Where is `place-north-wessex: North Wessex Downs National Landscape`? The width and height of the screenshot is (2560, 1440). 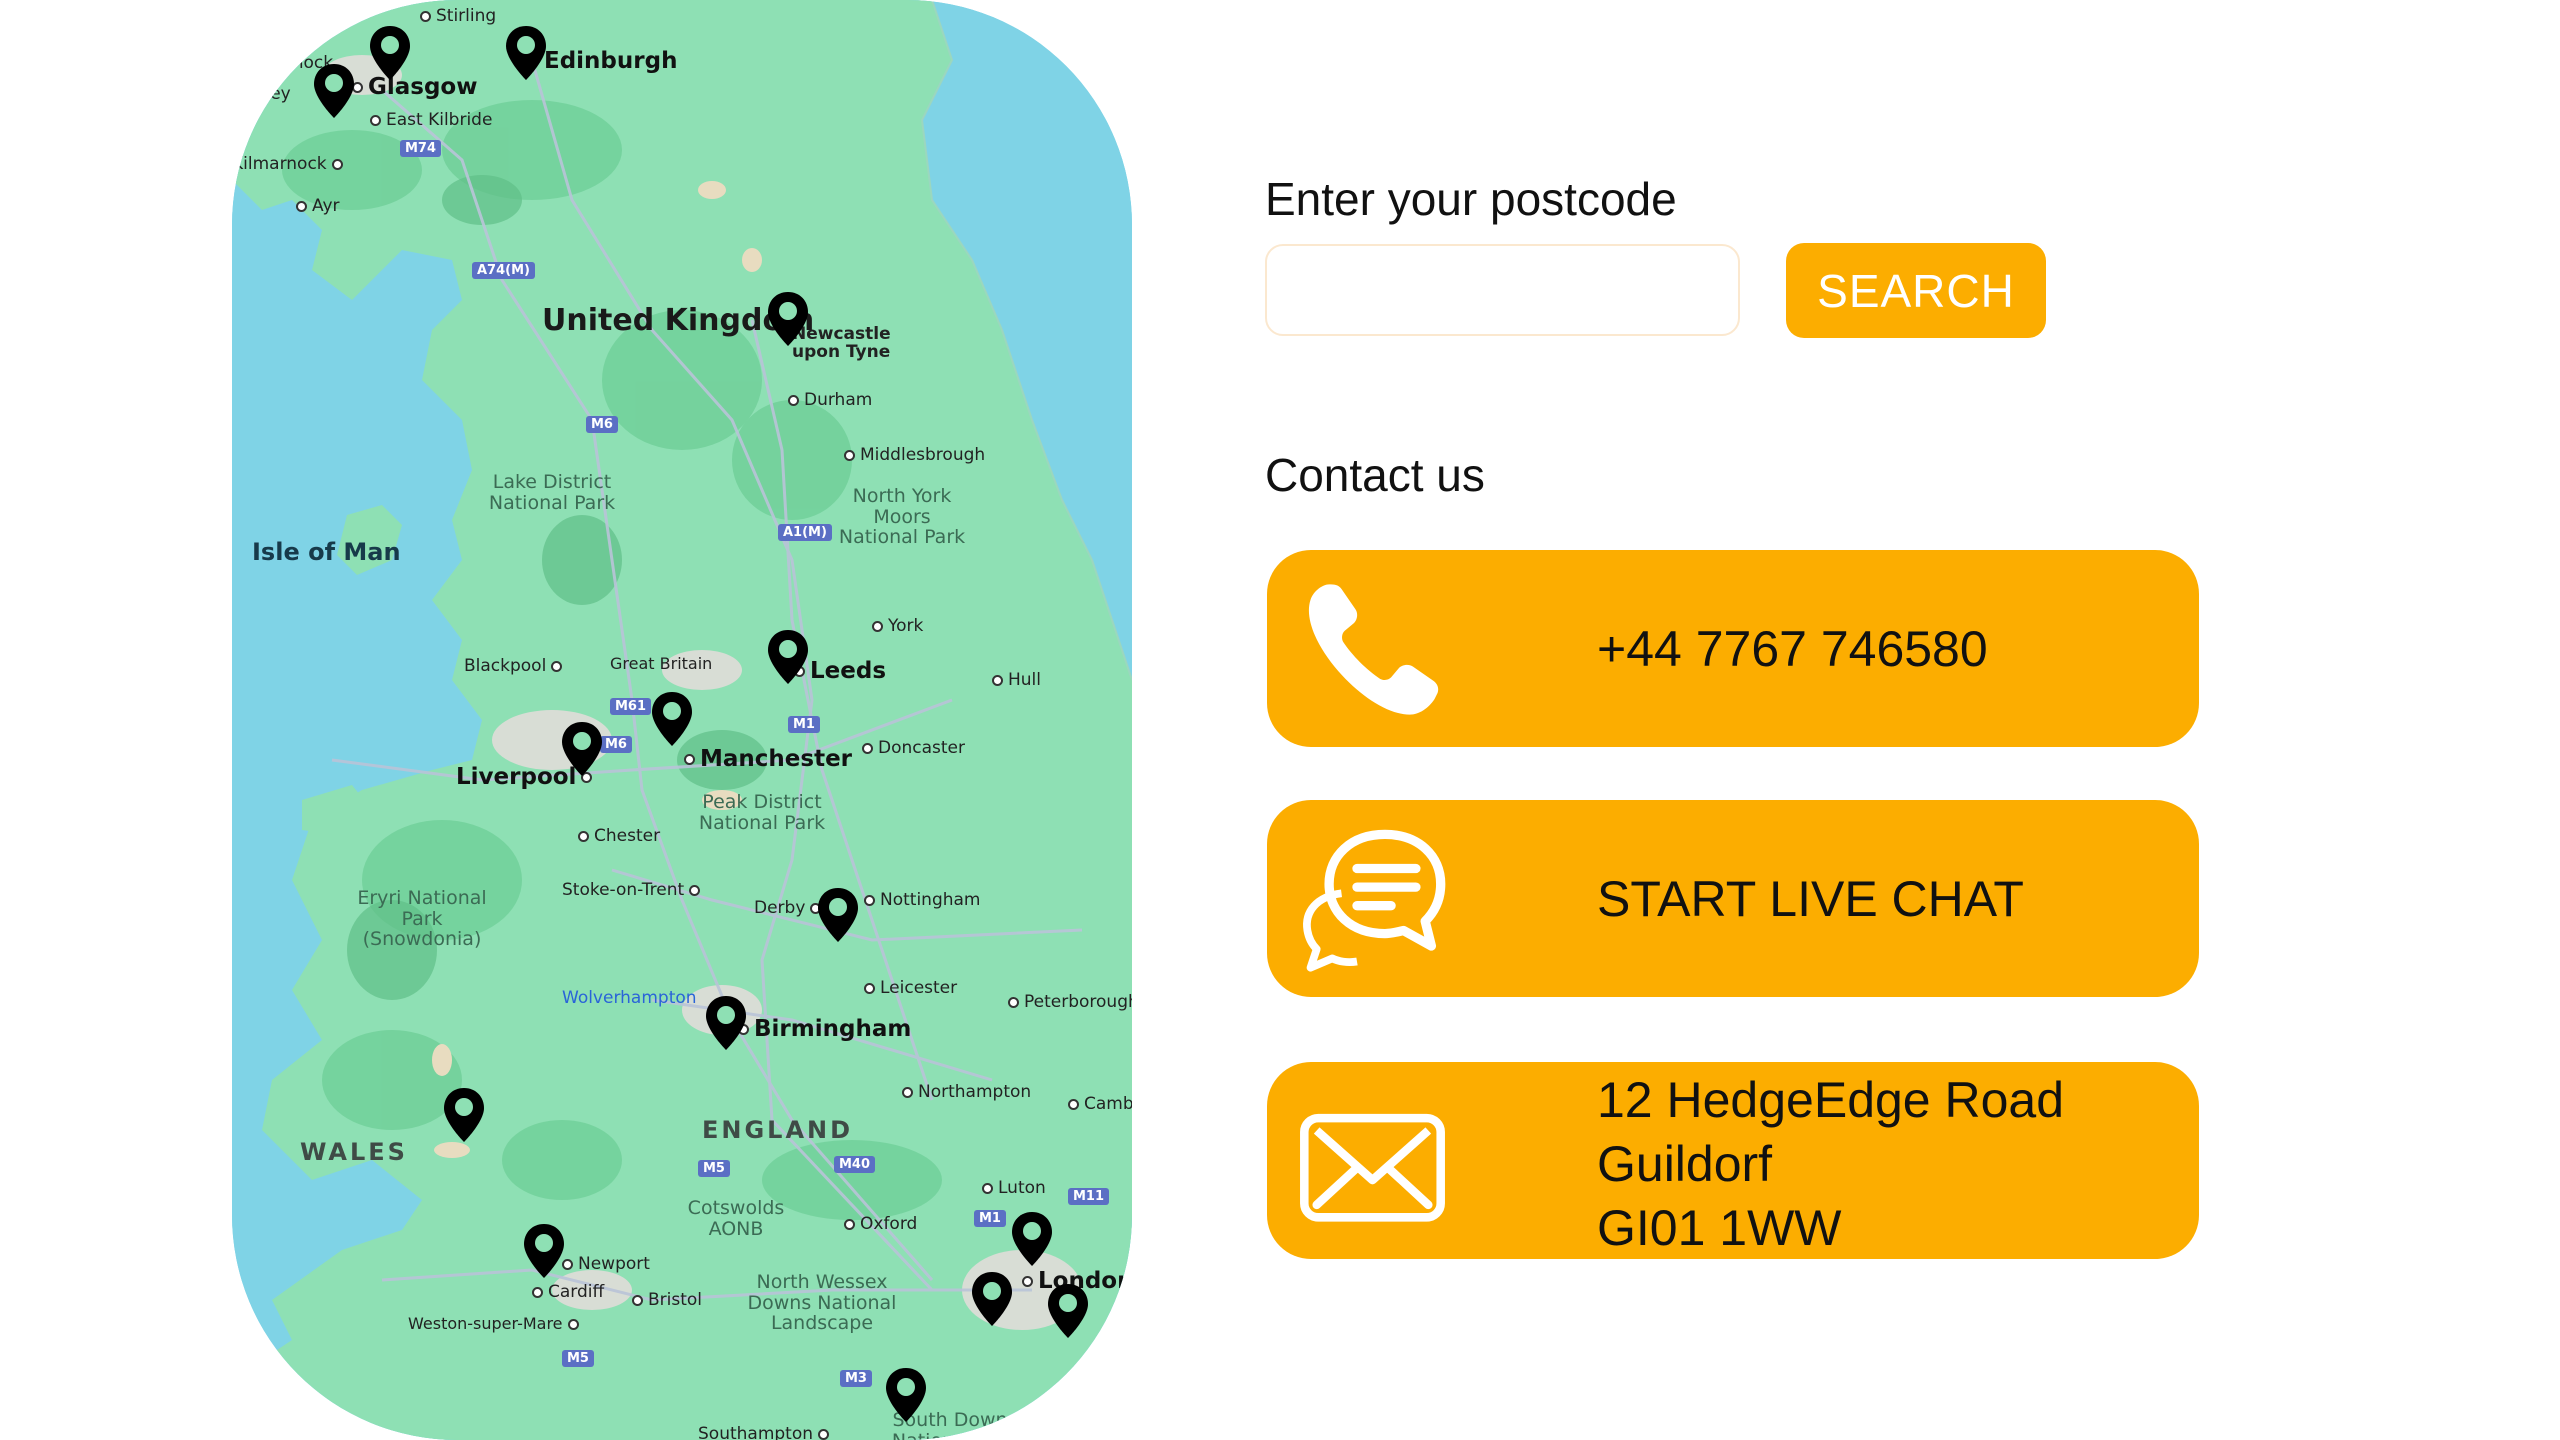 place-north-wessex: North Wessex Downs National Landscape is located at coordinates (822, 1303).